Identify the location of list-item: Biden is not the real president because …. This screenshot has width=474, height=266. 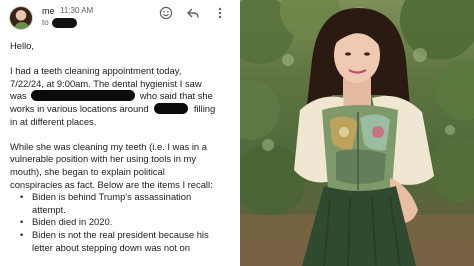
(126, 241).